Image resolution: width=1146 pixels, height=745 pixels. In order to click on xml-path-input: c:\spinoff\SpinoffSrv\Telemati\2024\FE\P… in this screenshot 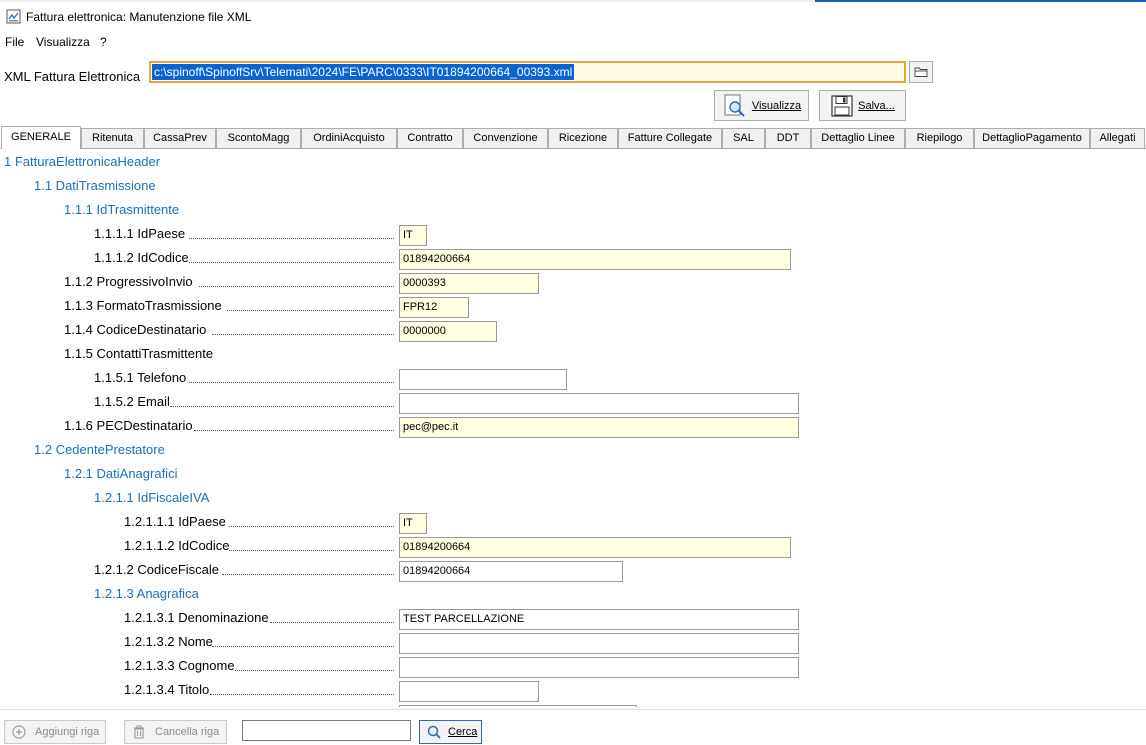, I will do `click(527, 72)`.